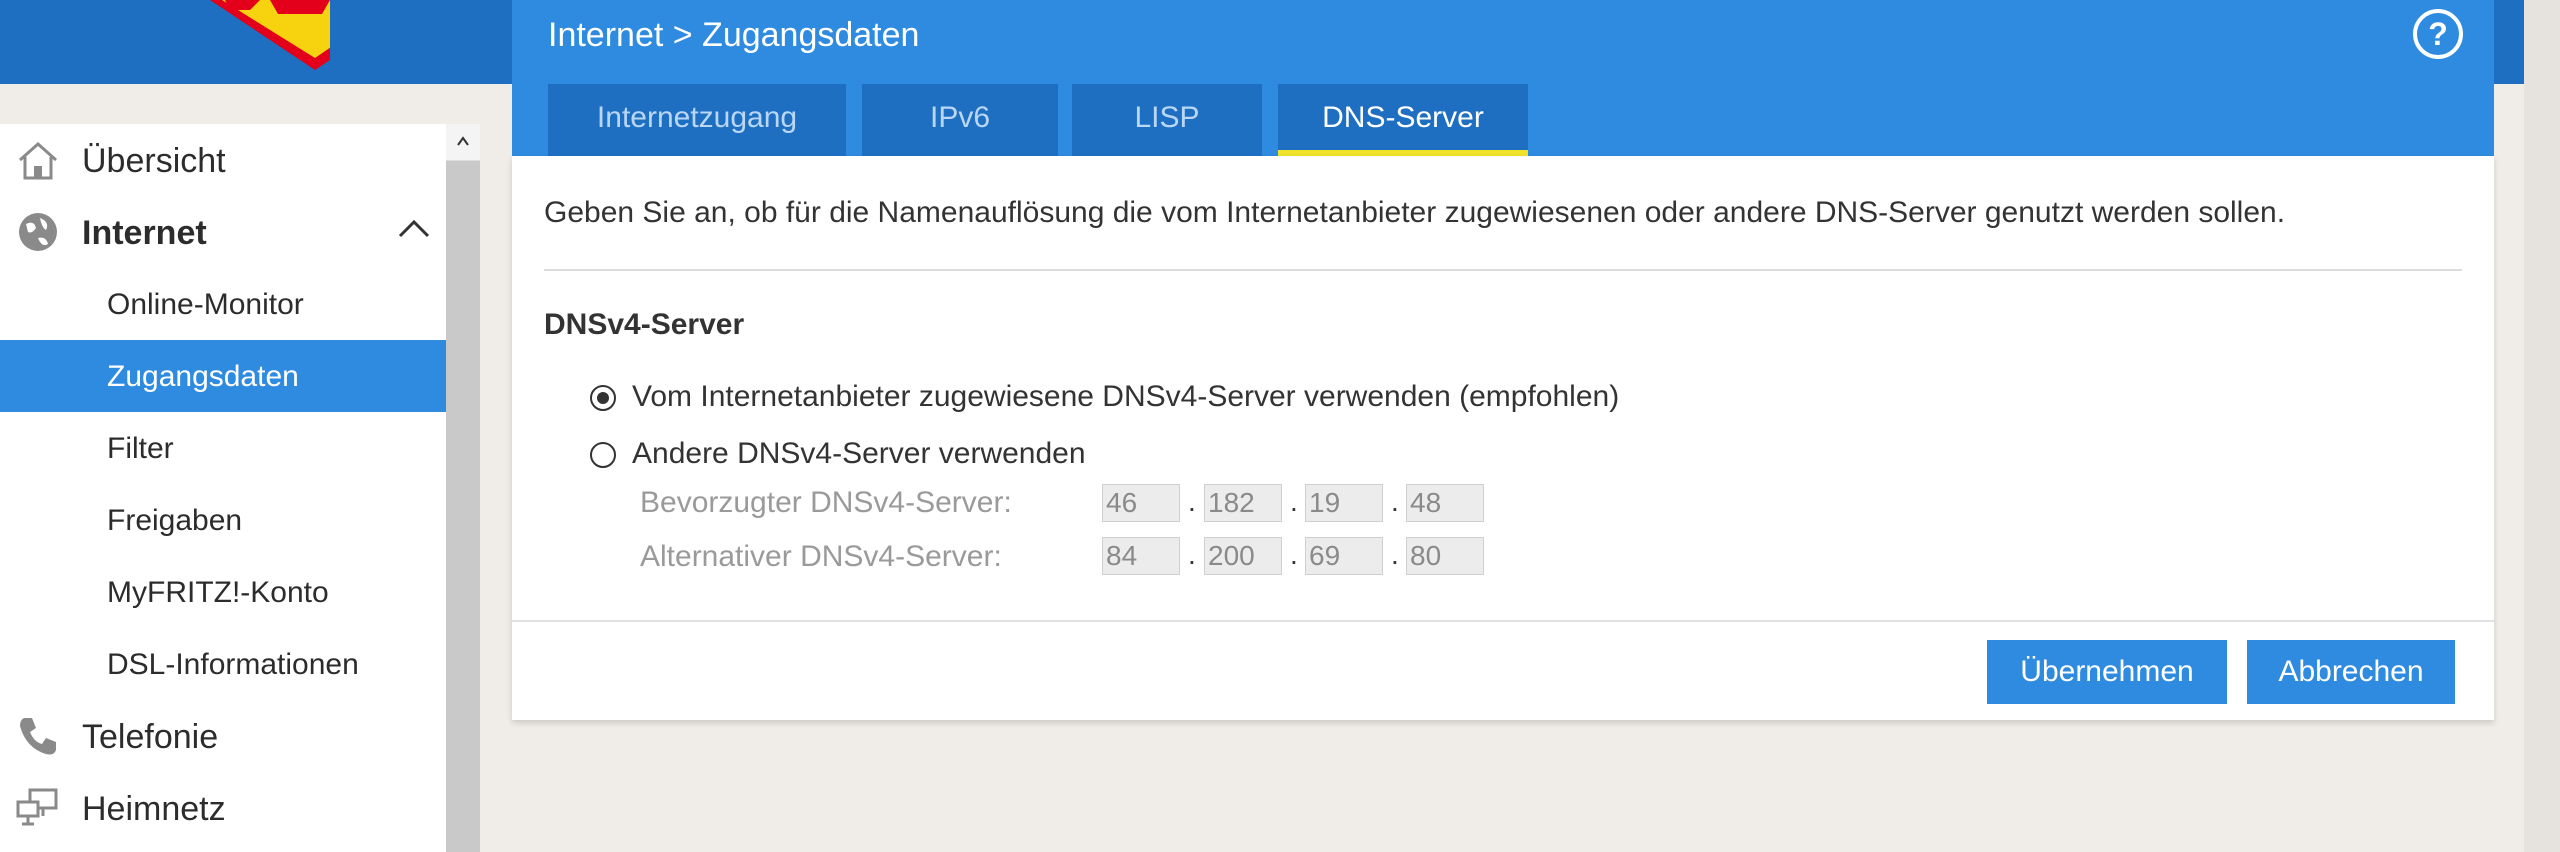 The height and width of the screenshot is (852, 2560). I want to click on scroll-up-button, so click(463, 142).